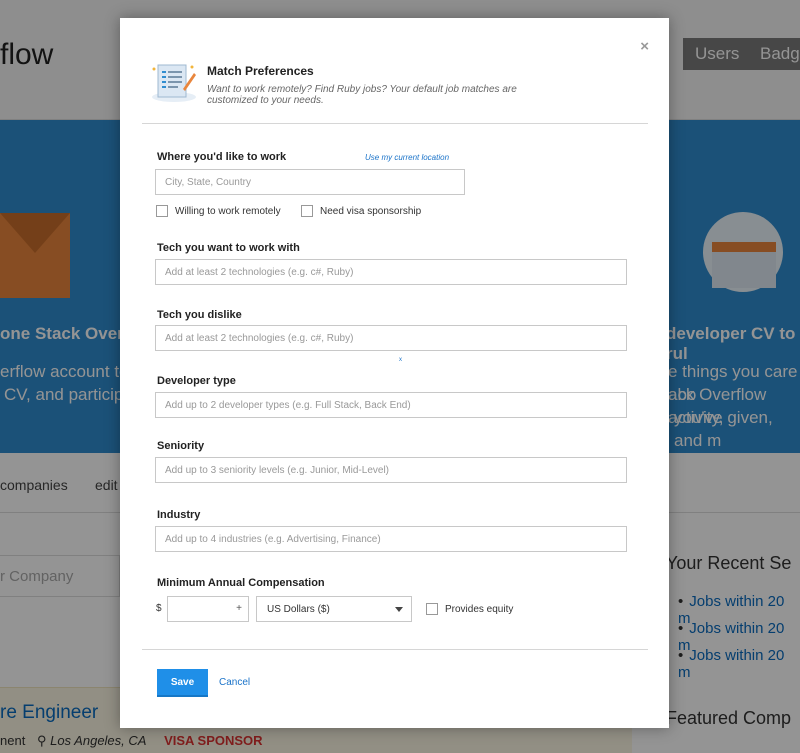  I want to click on remote-checkbox, so click(162, 211).